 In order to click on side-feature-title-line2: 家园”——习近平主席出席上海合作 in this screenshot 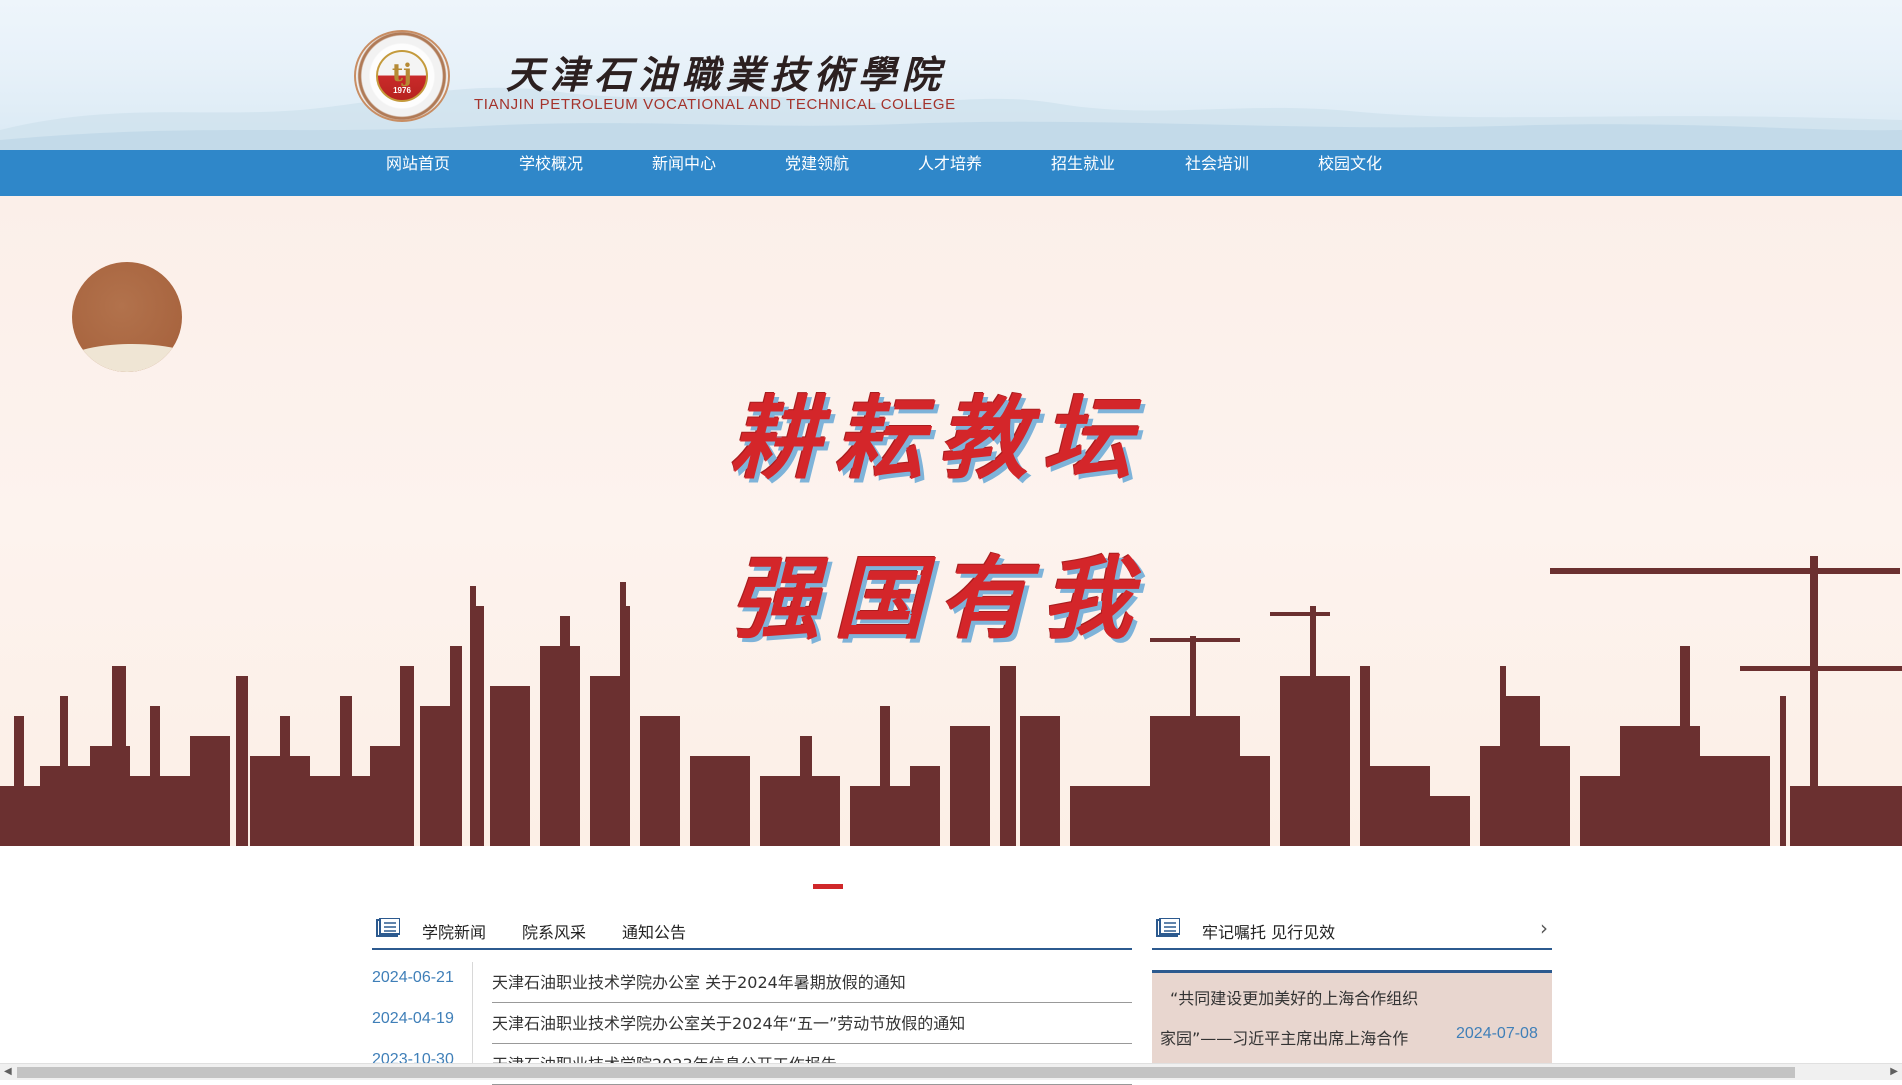, I will do `click(1284, 1037)`.